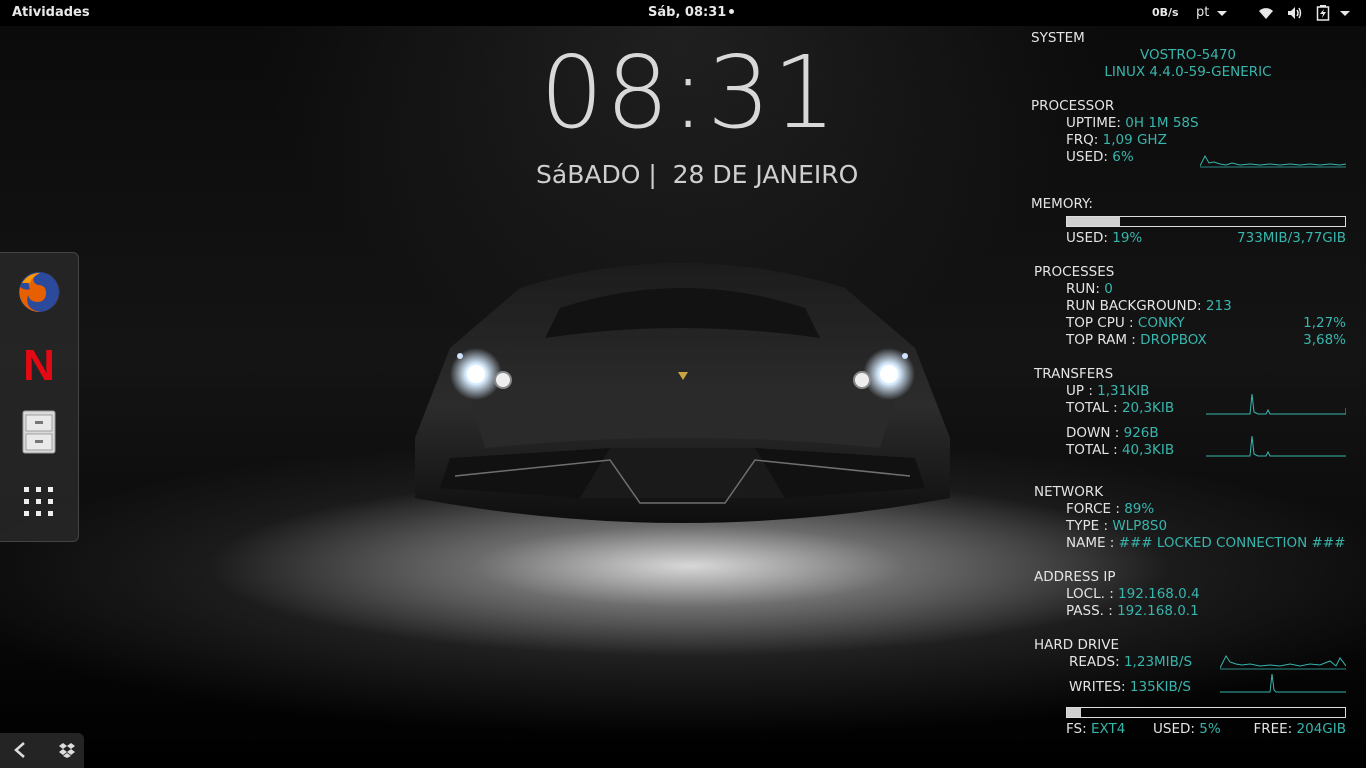  What do you see at coordinates (39, 502) in the screenshot?
I see `app-grid-icon` at bounding box center [39, 502].